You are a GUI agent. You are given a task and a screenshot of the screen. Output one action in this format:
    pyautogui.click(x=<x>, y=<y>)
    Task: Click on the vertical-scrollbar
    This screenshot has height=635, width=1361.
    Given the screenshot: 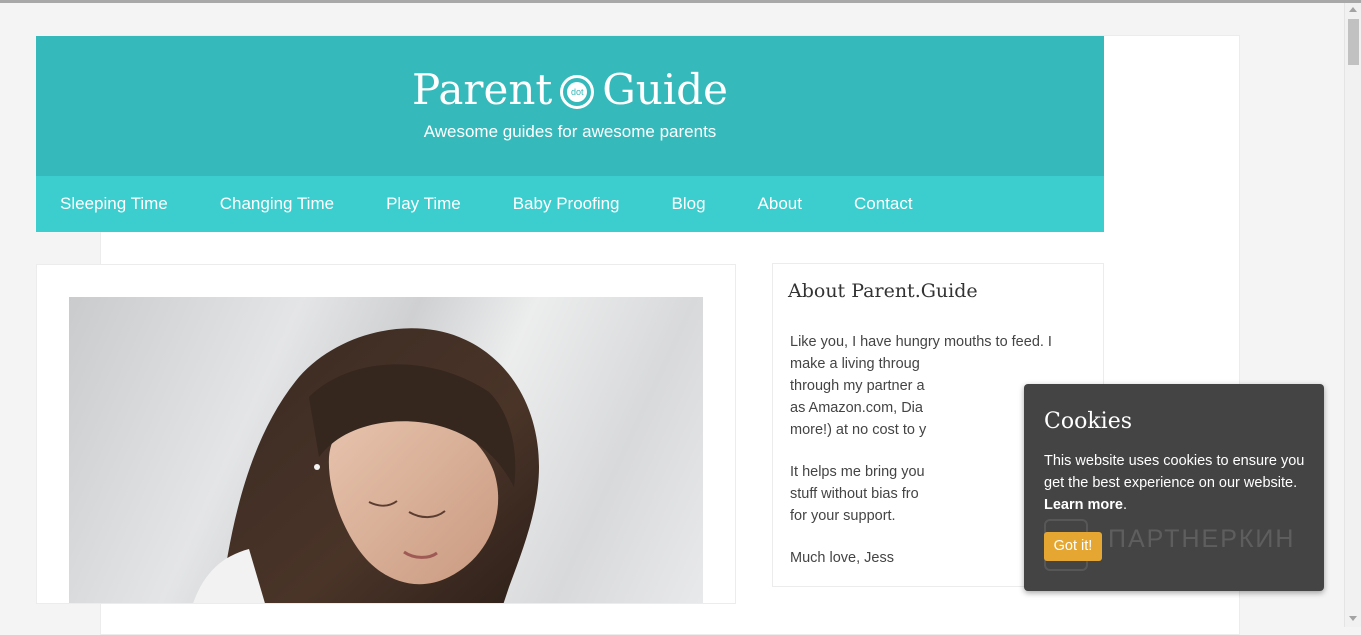 What is the action you would take?
    pyautogui.click(x=1352, y=315)
    